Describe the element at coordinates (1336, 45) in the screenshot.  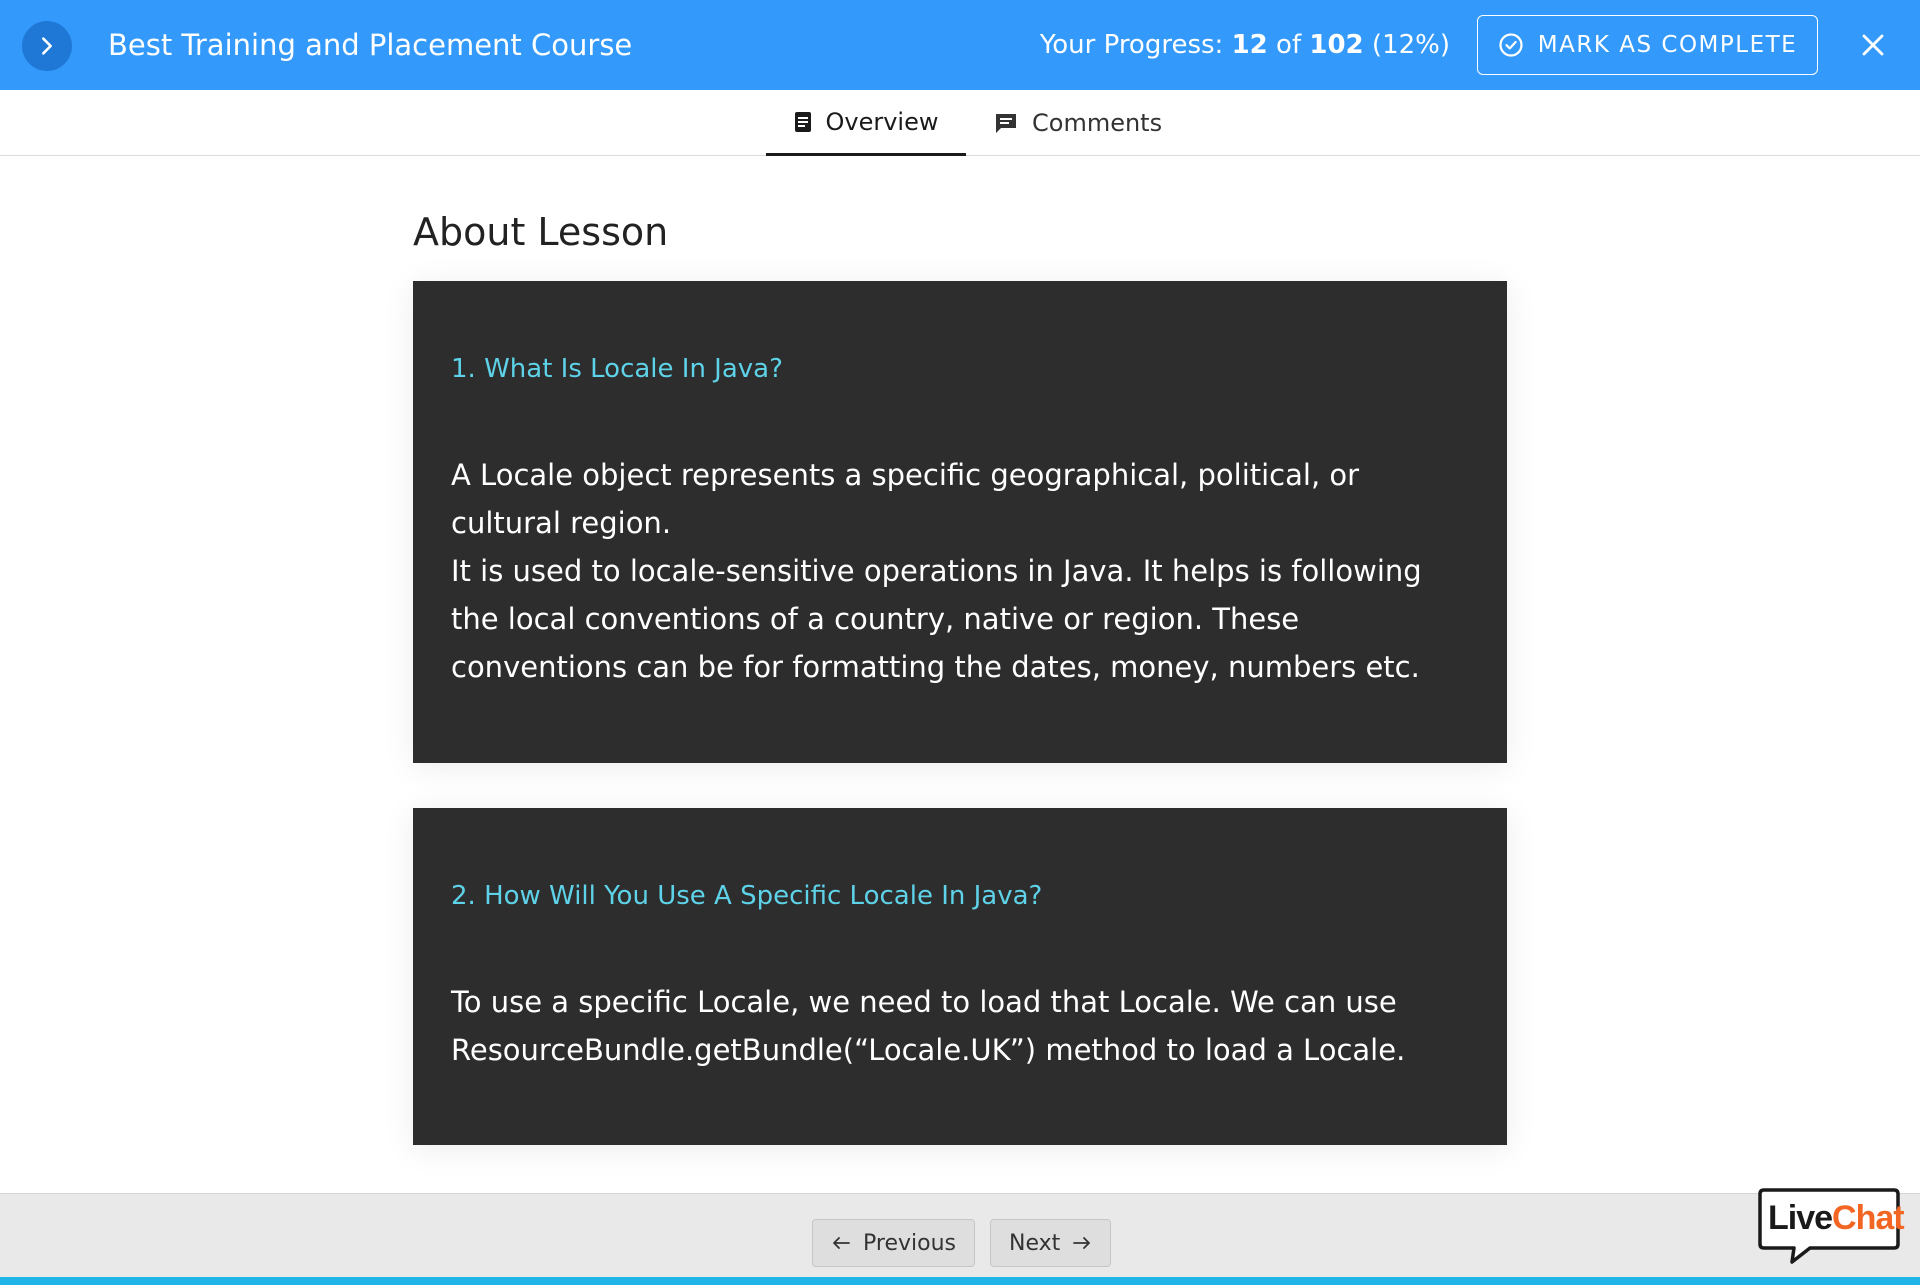
I see `progress-total: 102` at that location.